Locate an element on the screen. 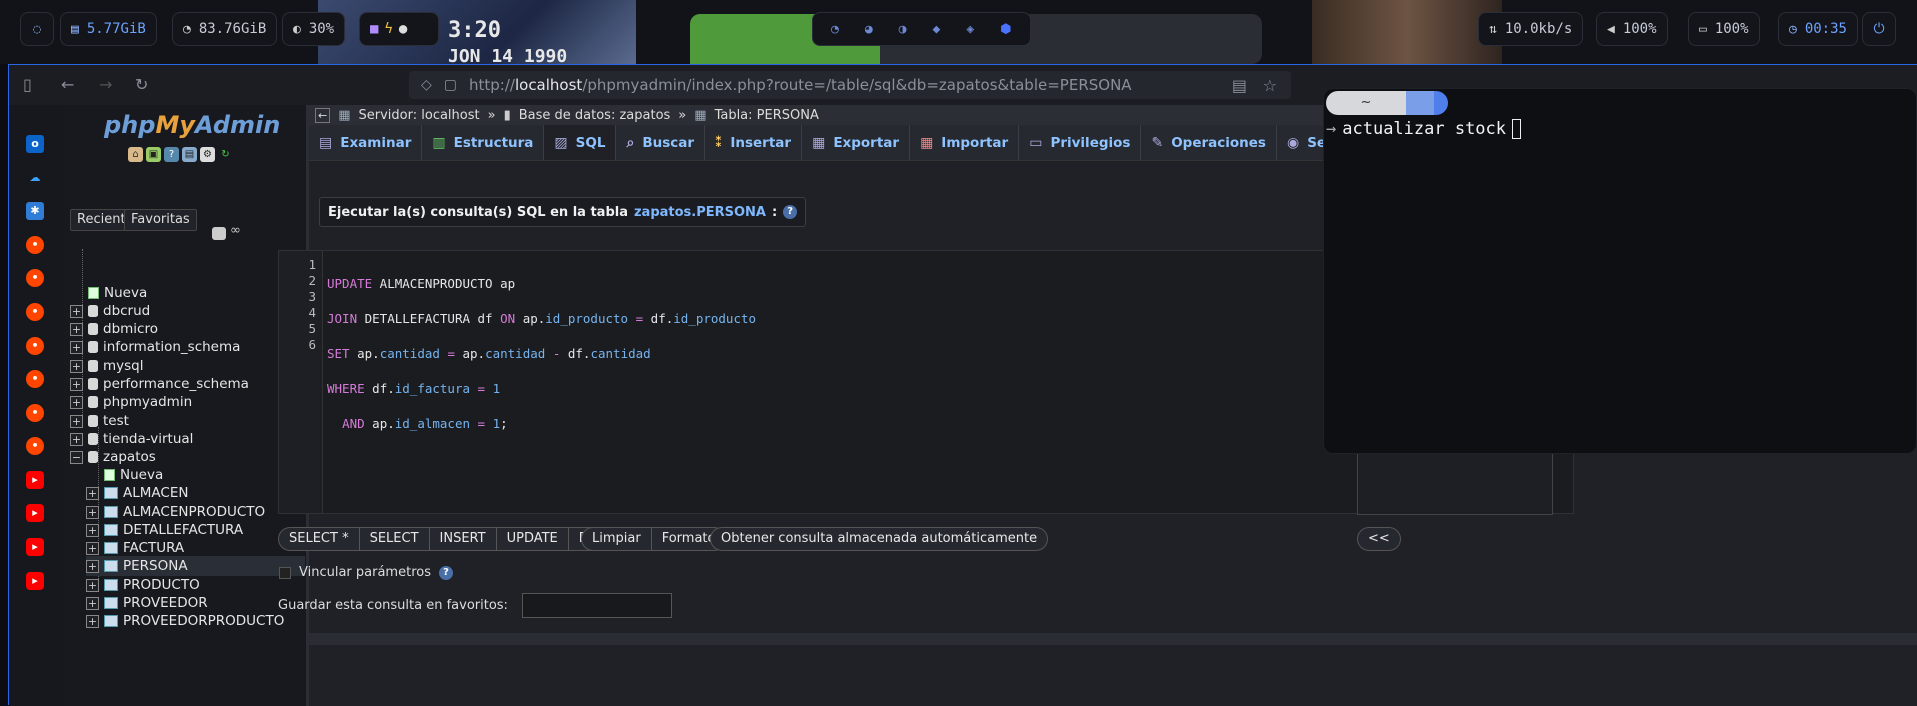 The width and height of the screenshot is (1917, 706). docs-icon: ▤ is located at coordinates (189, 154).